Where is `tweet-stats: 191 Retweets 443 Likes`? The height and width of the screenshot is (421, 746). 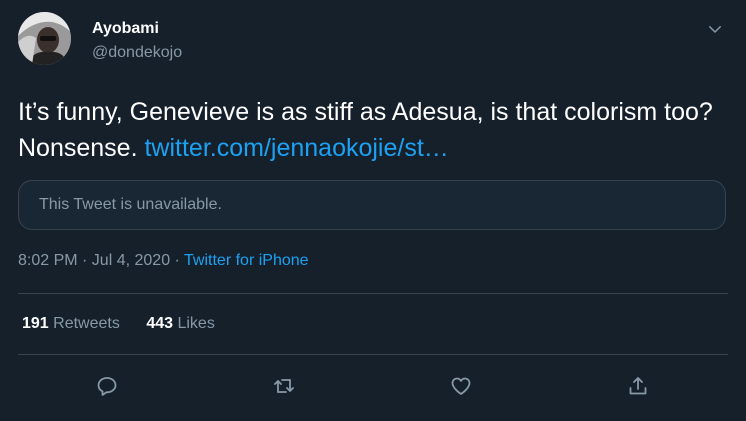
tweet-stats: 191 Retweets 443 Likes is located at coordinates (129, 324).